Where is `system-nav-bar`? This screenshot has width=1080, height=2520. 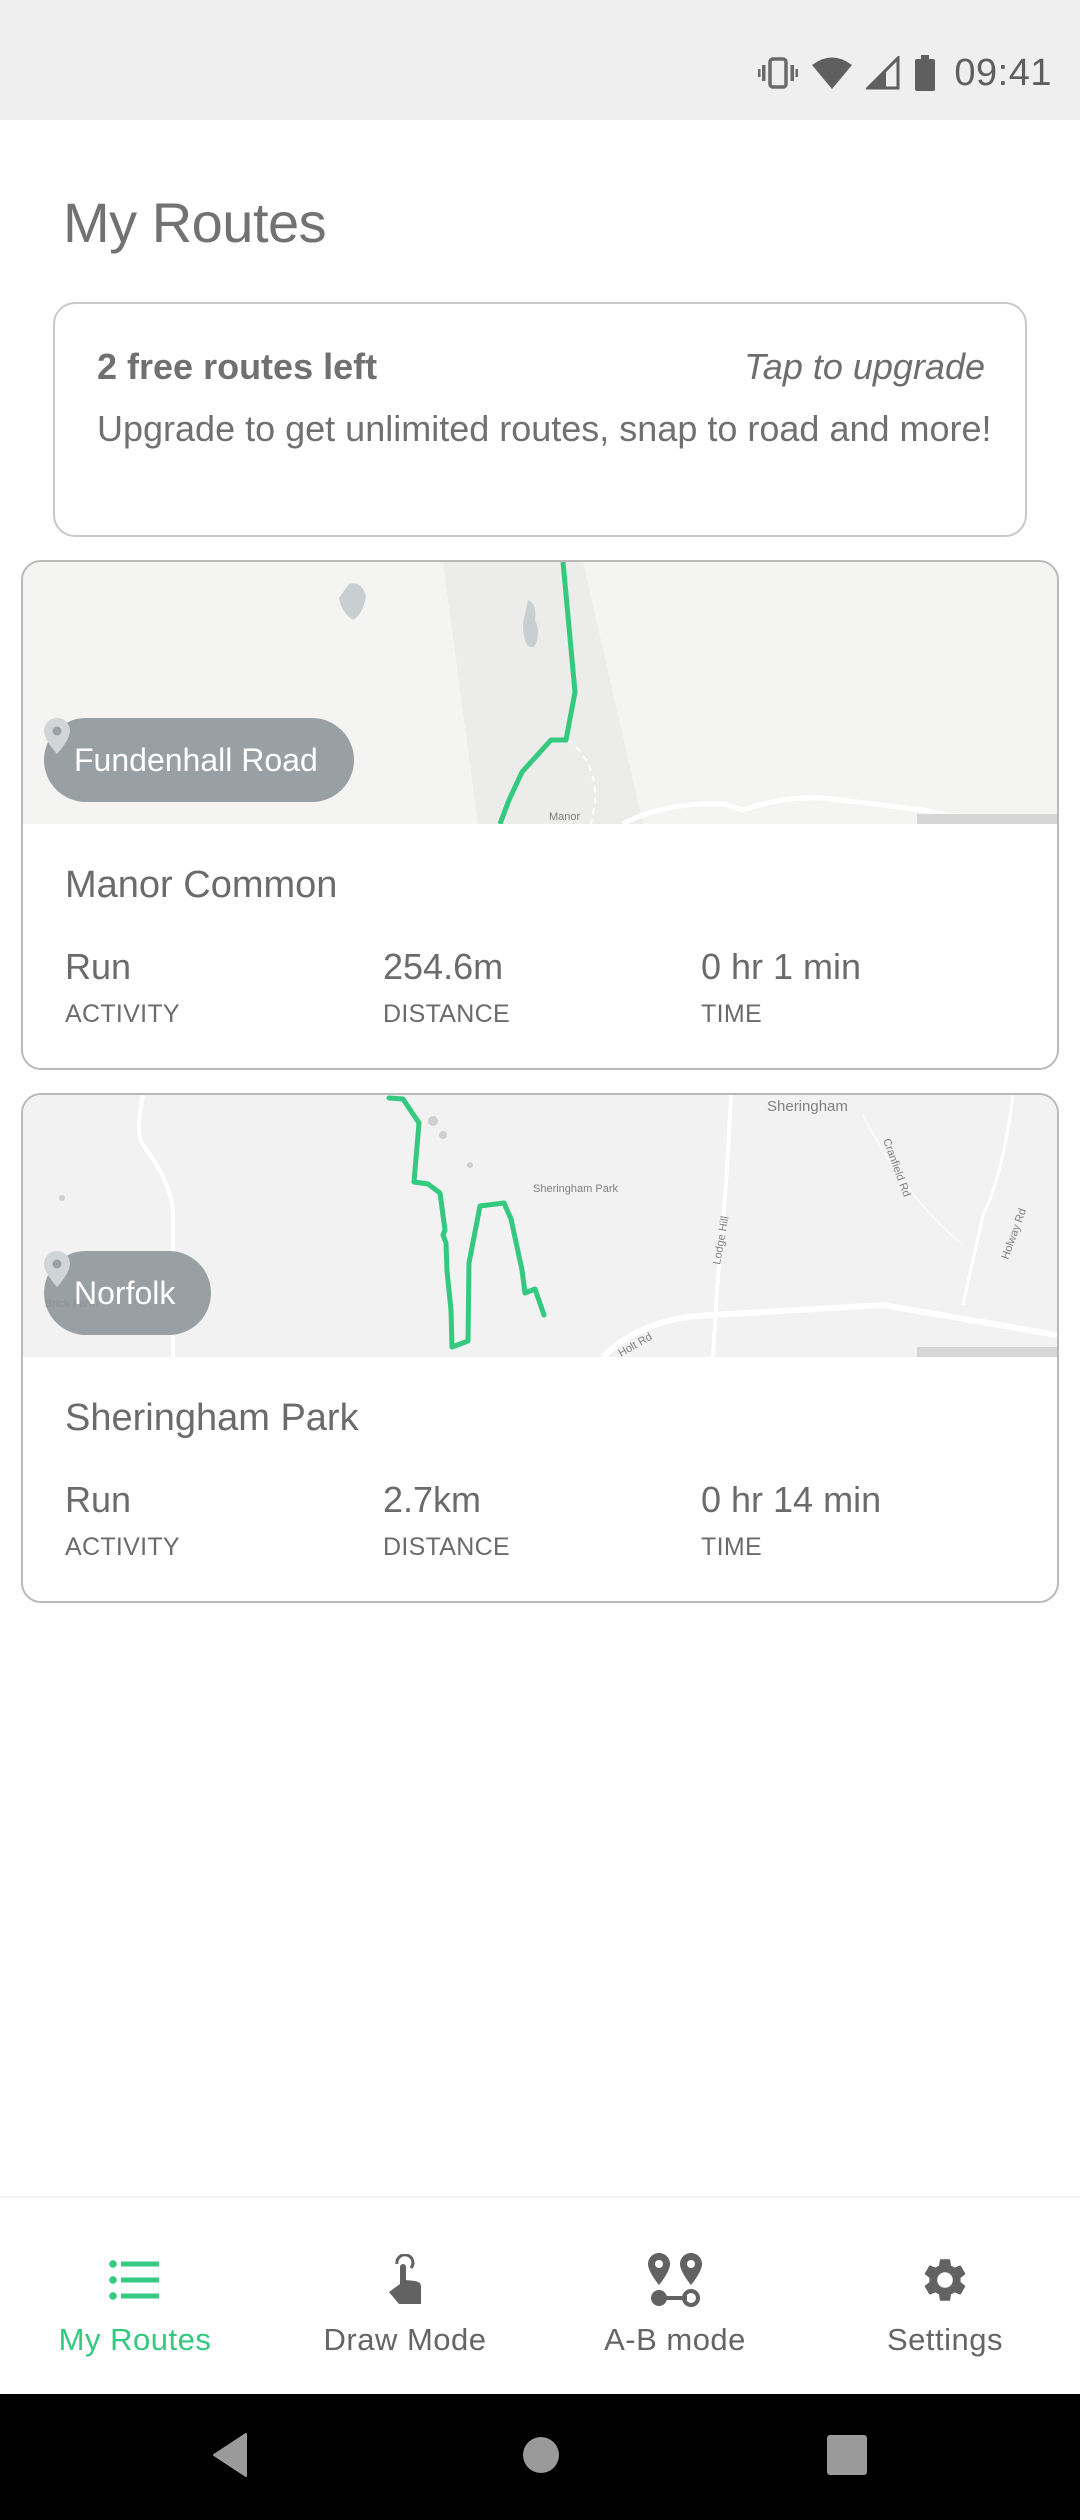 system-nav-bar is located at coordinates (540, 2457).